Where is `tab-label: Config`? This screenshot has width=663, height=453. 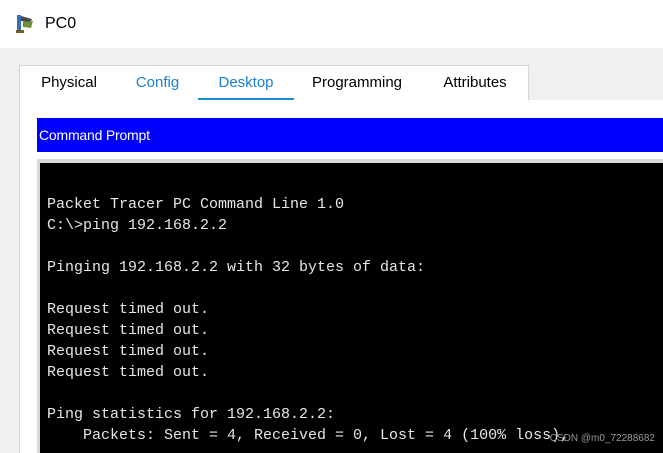 tab-label: Config is located at coordinates (157, 82).